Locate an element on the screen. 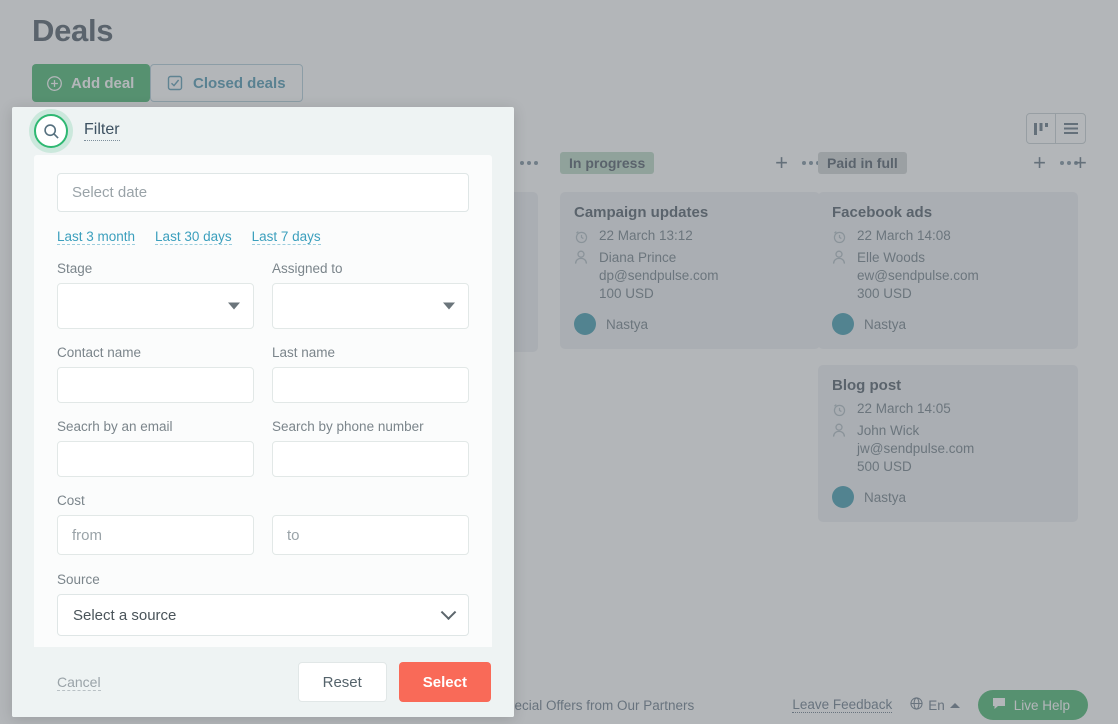 This screenshot has height=724, width=1118. cost-field: Cost is located at coordinates (263, 524).